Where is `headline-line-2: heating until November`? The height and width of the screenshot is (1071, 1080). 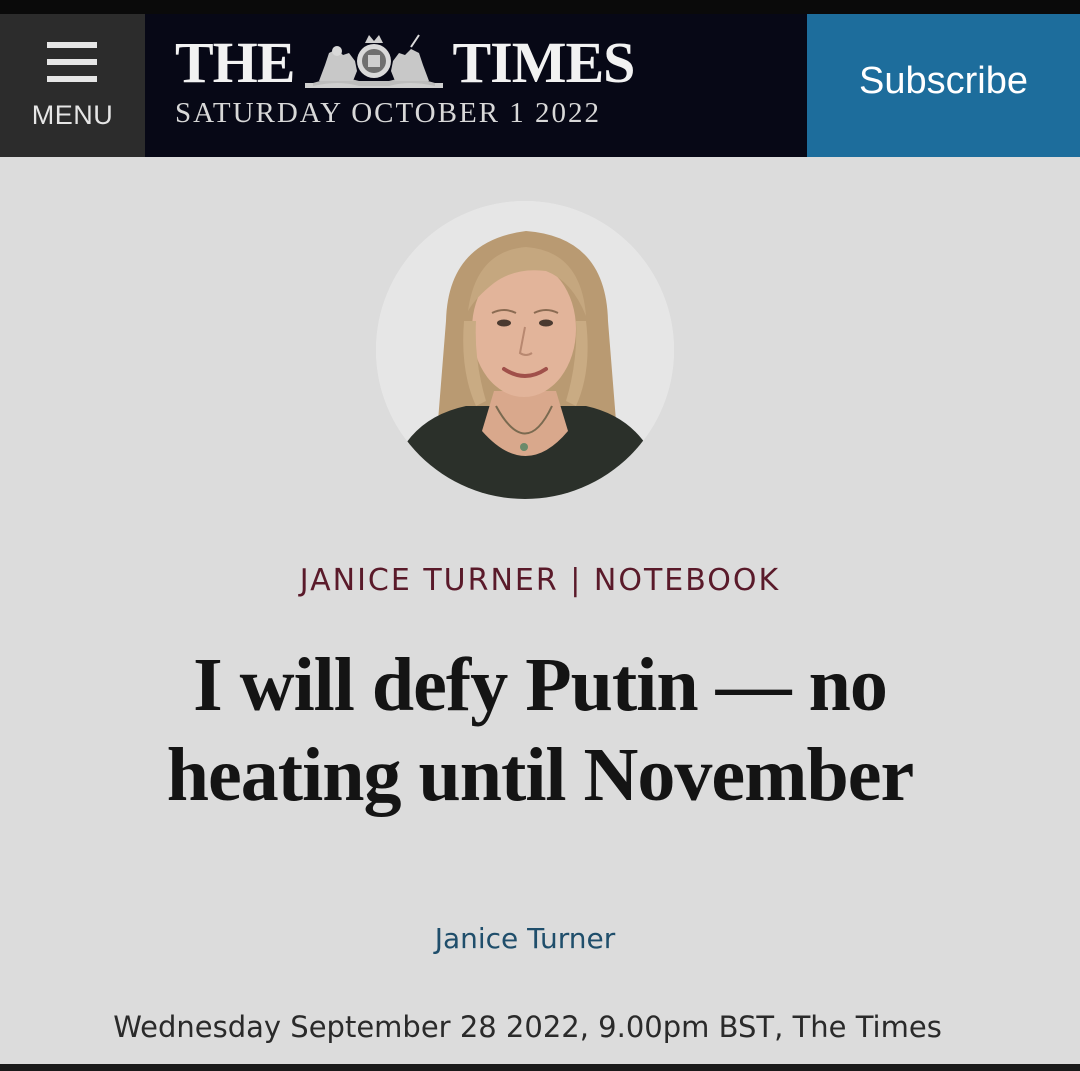 headline-line-2: heating until November is located at coordinates (540, 775).